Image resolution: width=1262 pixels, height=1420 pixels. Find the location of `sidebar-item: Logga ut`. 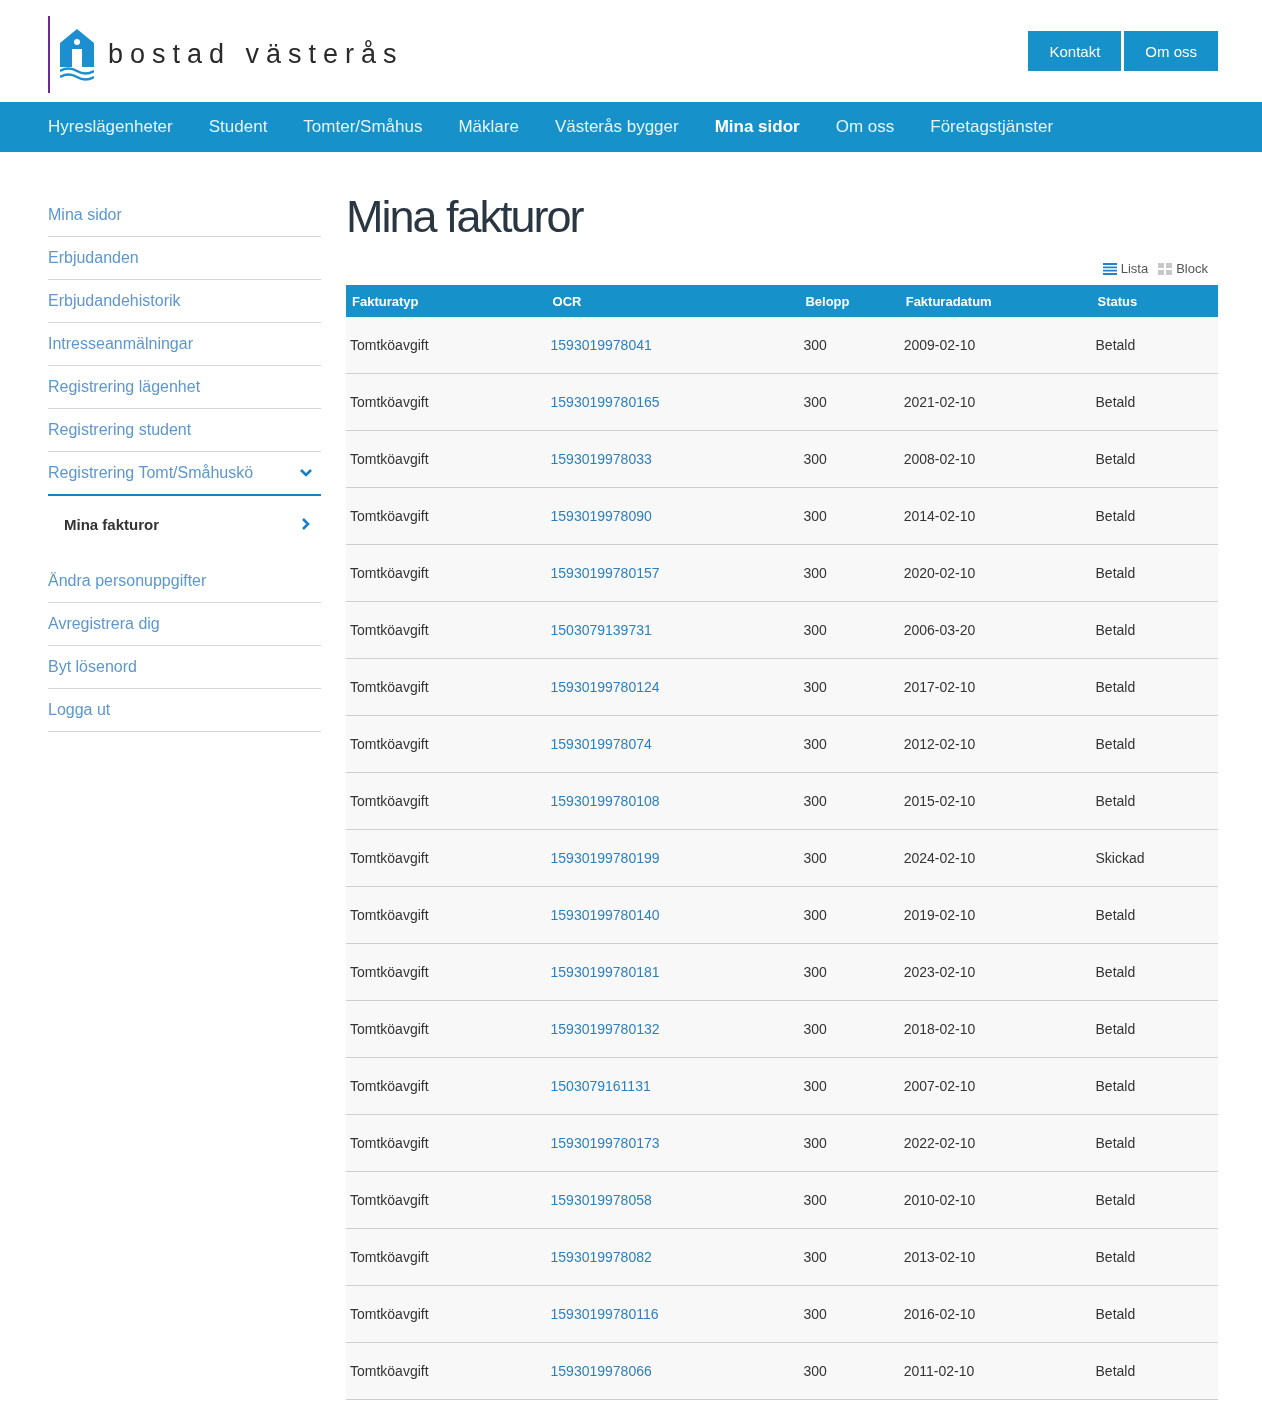

sidebar-item: Logga ut is located at coordinates (184, 710).